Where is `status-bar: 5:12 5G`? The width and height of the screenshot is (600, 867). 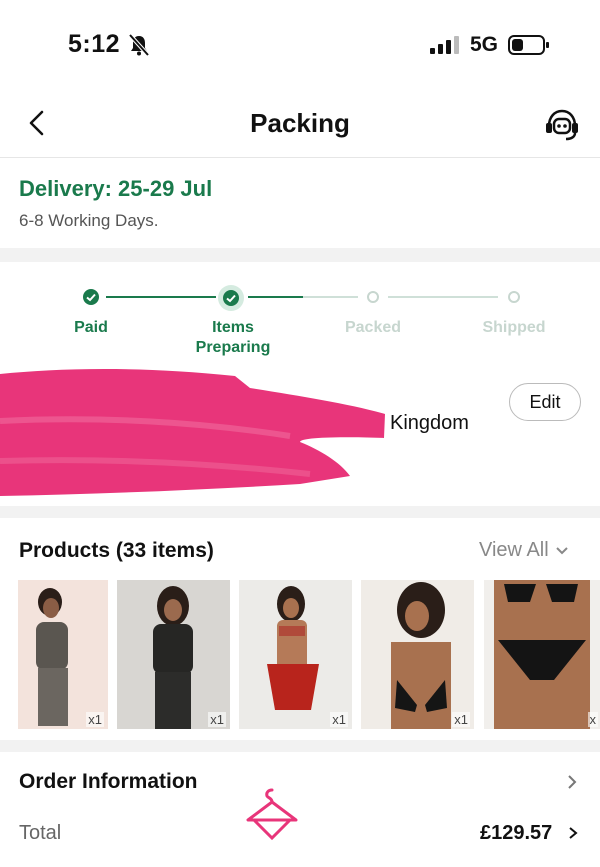
status-bar: 5:12 5G is located at coordinates (300, 44).